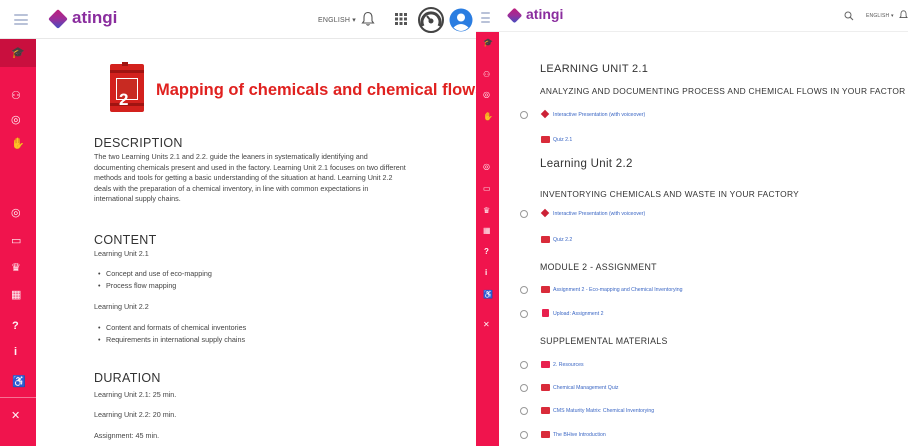 Image resolution: width=908 pixels, height=446 pixels. I want to click on unit2-title: Learning Unit 2.2, so click(586, 164).